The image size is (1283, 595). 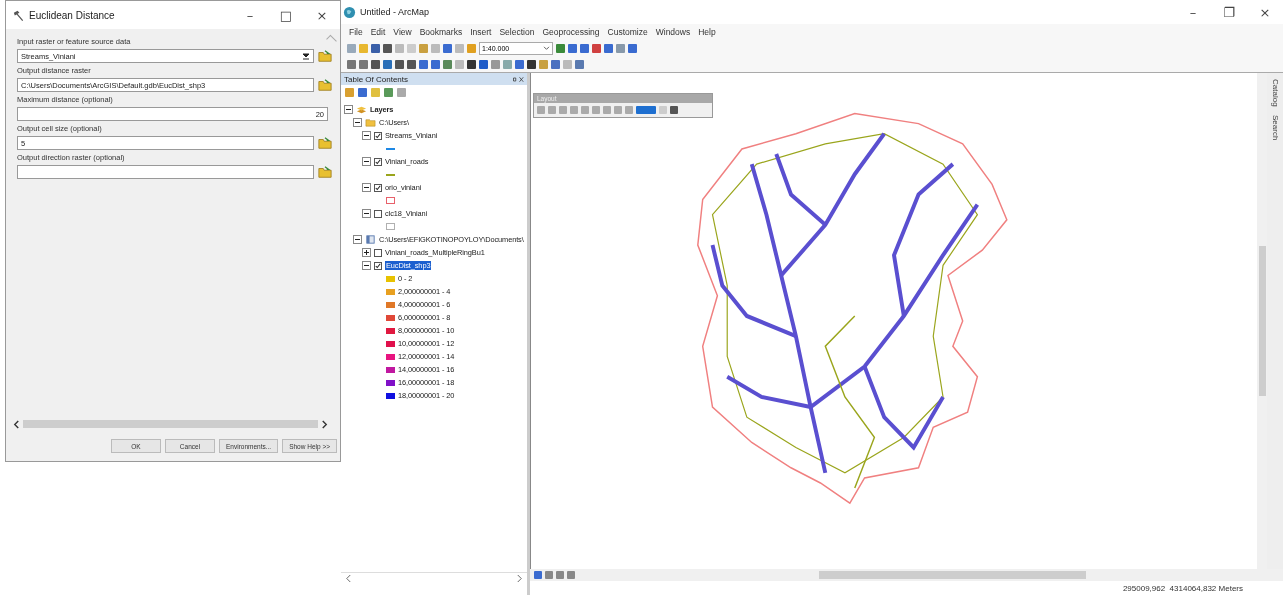 I want to click on menu-item: Help, so click(x=707, y=32).